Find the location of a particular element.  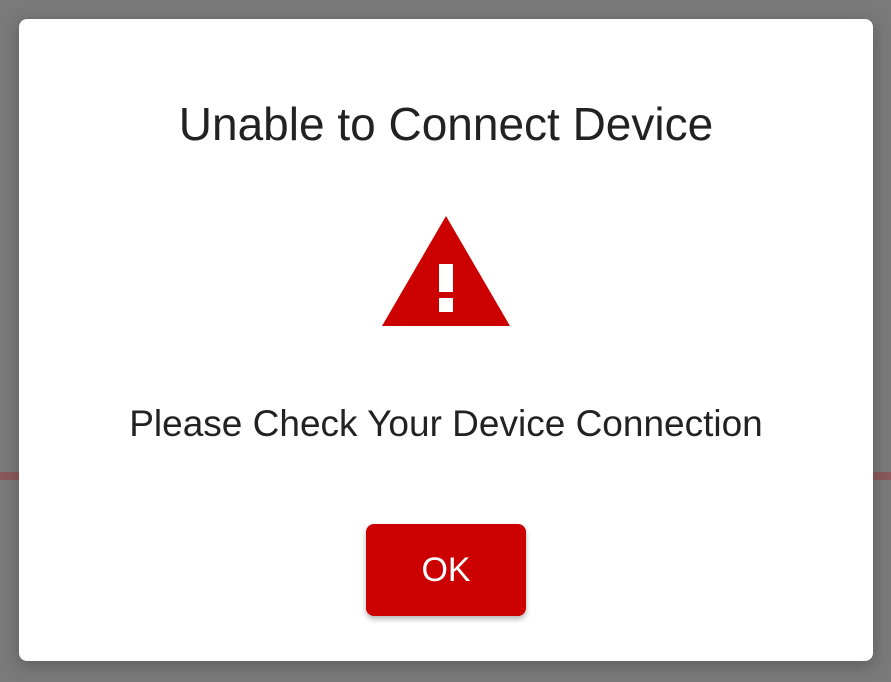

dialog-title: Unable to Connect Device is located at coordinates (446, 124).